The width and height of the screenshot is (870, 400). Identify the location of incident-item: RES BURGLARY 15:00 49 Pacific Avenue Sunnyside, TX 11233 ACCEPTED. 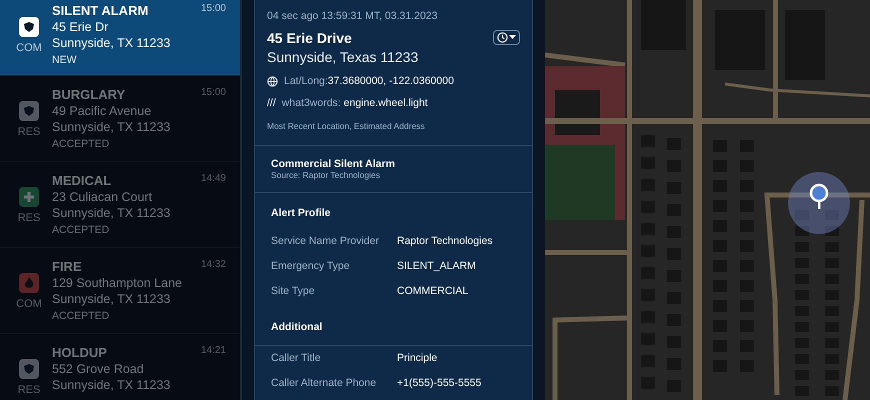
(120, 119).